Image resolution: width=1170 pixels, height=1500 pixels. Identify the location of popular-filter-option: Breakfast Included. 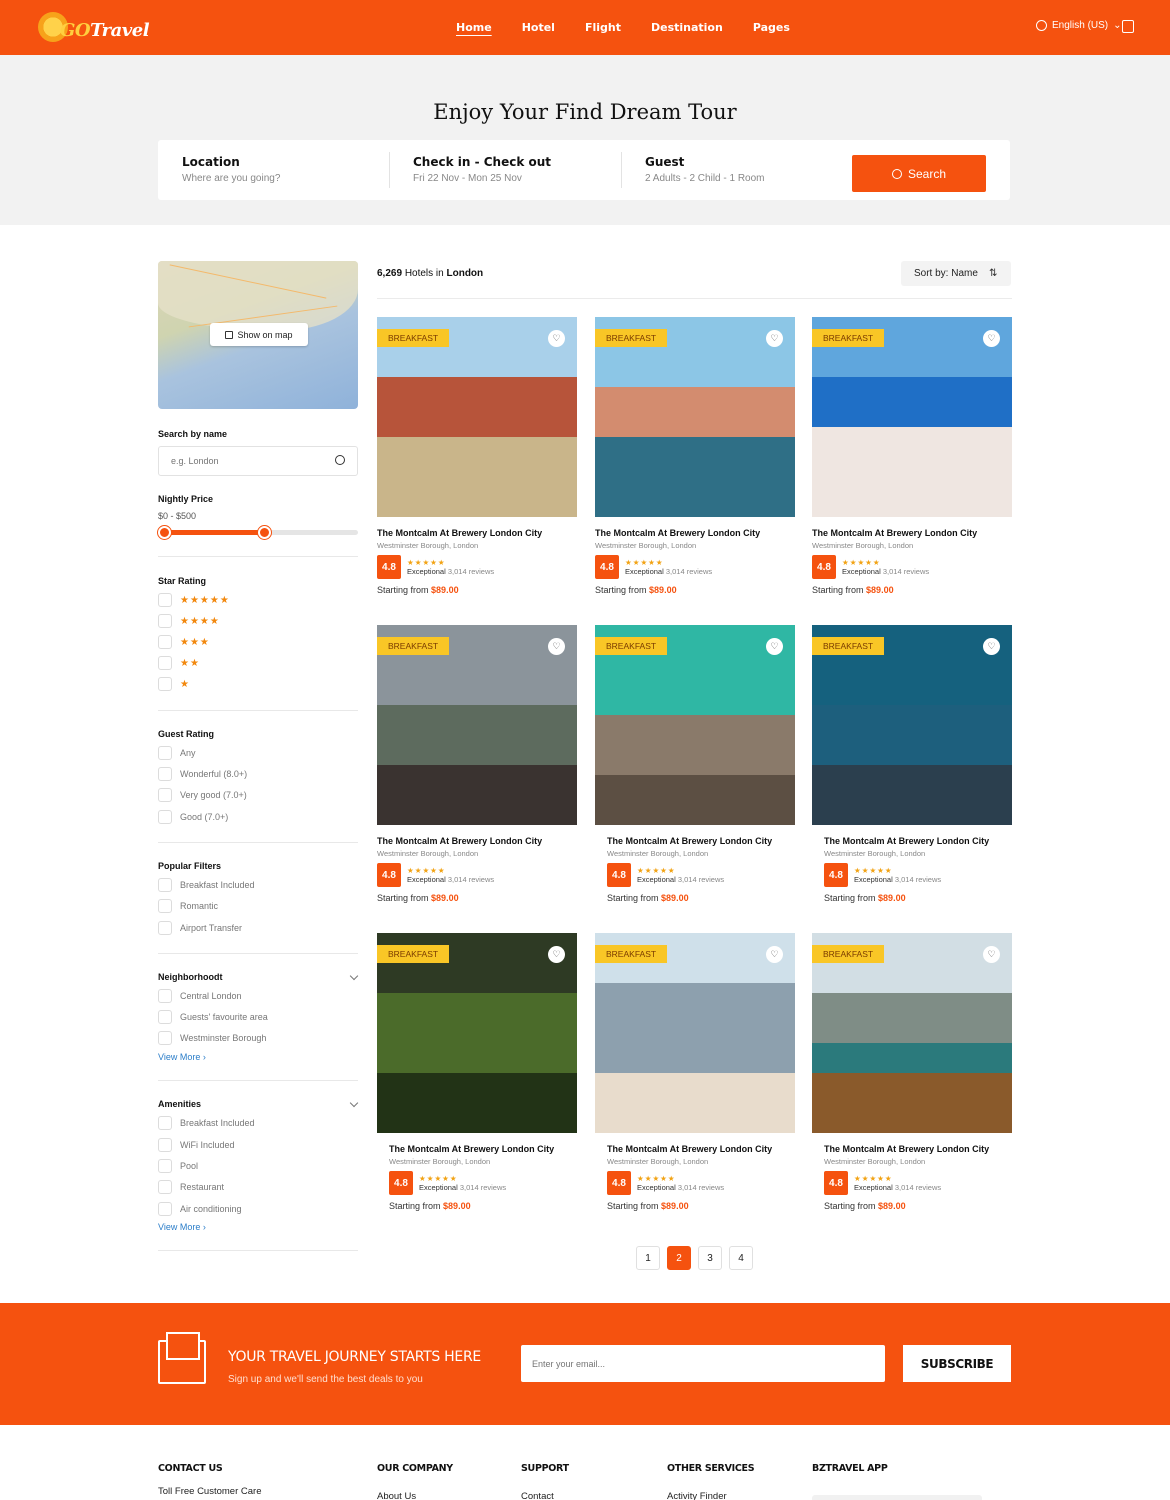
(206, 885).